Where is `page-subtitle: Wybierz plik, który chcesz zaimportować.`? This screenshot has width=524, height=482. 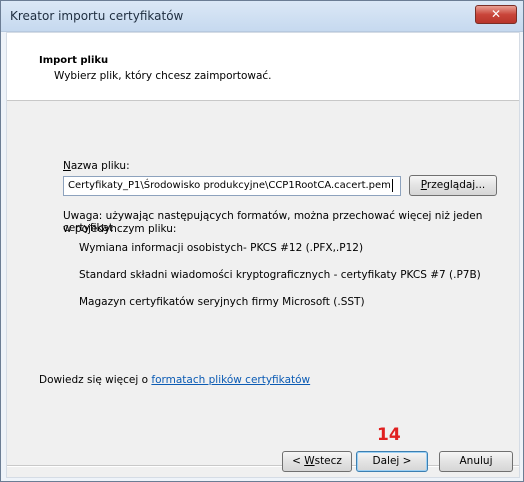
page-subtitle: Wybierz plik, który chcesz zaimportować. is located at coordinates (163, 76).